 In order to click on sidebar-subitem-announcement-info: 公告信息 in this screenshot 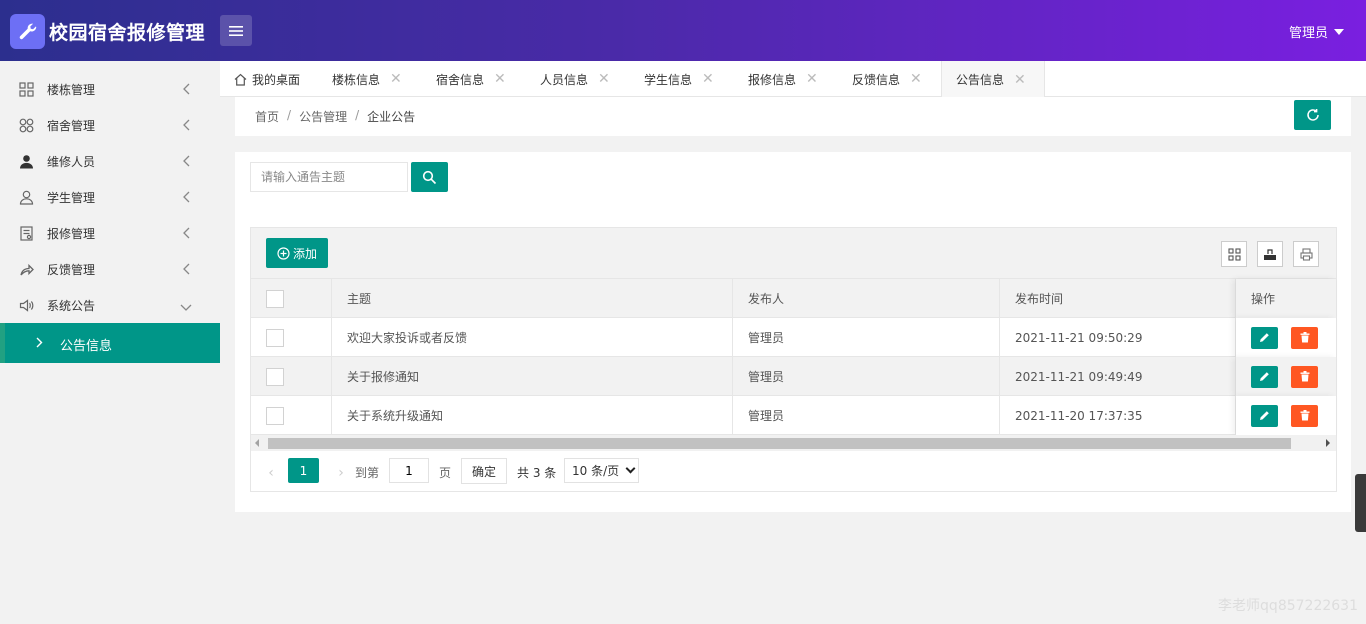, I will do `click(110, 343)`.